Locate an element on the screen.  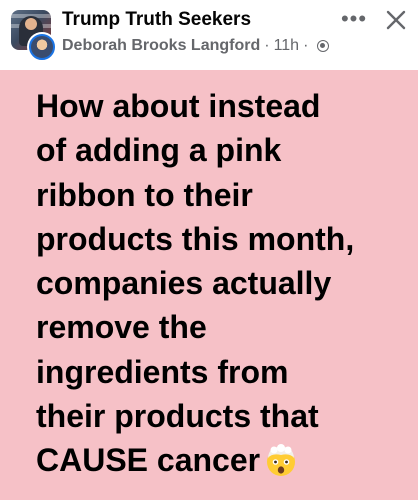
post-text-line: CAUSE cancer is located at coordinates (148, 460).